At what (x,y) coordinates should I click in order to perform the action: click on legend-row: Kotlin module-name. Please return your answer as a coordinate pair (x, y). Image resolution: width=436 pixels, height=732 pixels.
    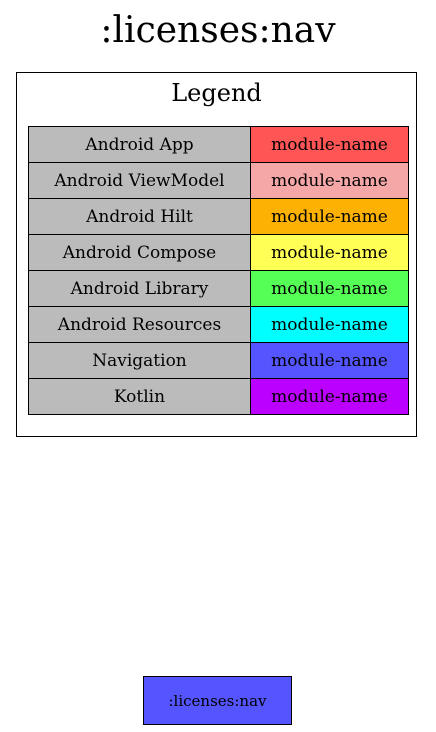
    Looking at the image, I should click on (218, 396).